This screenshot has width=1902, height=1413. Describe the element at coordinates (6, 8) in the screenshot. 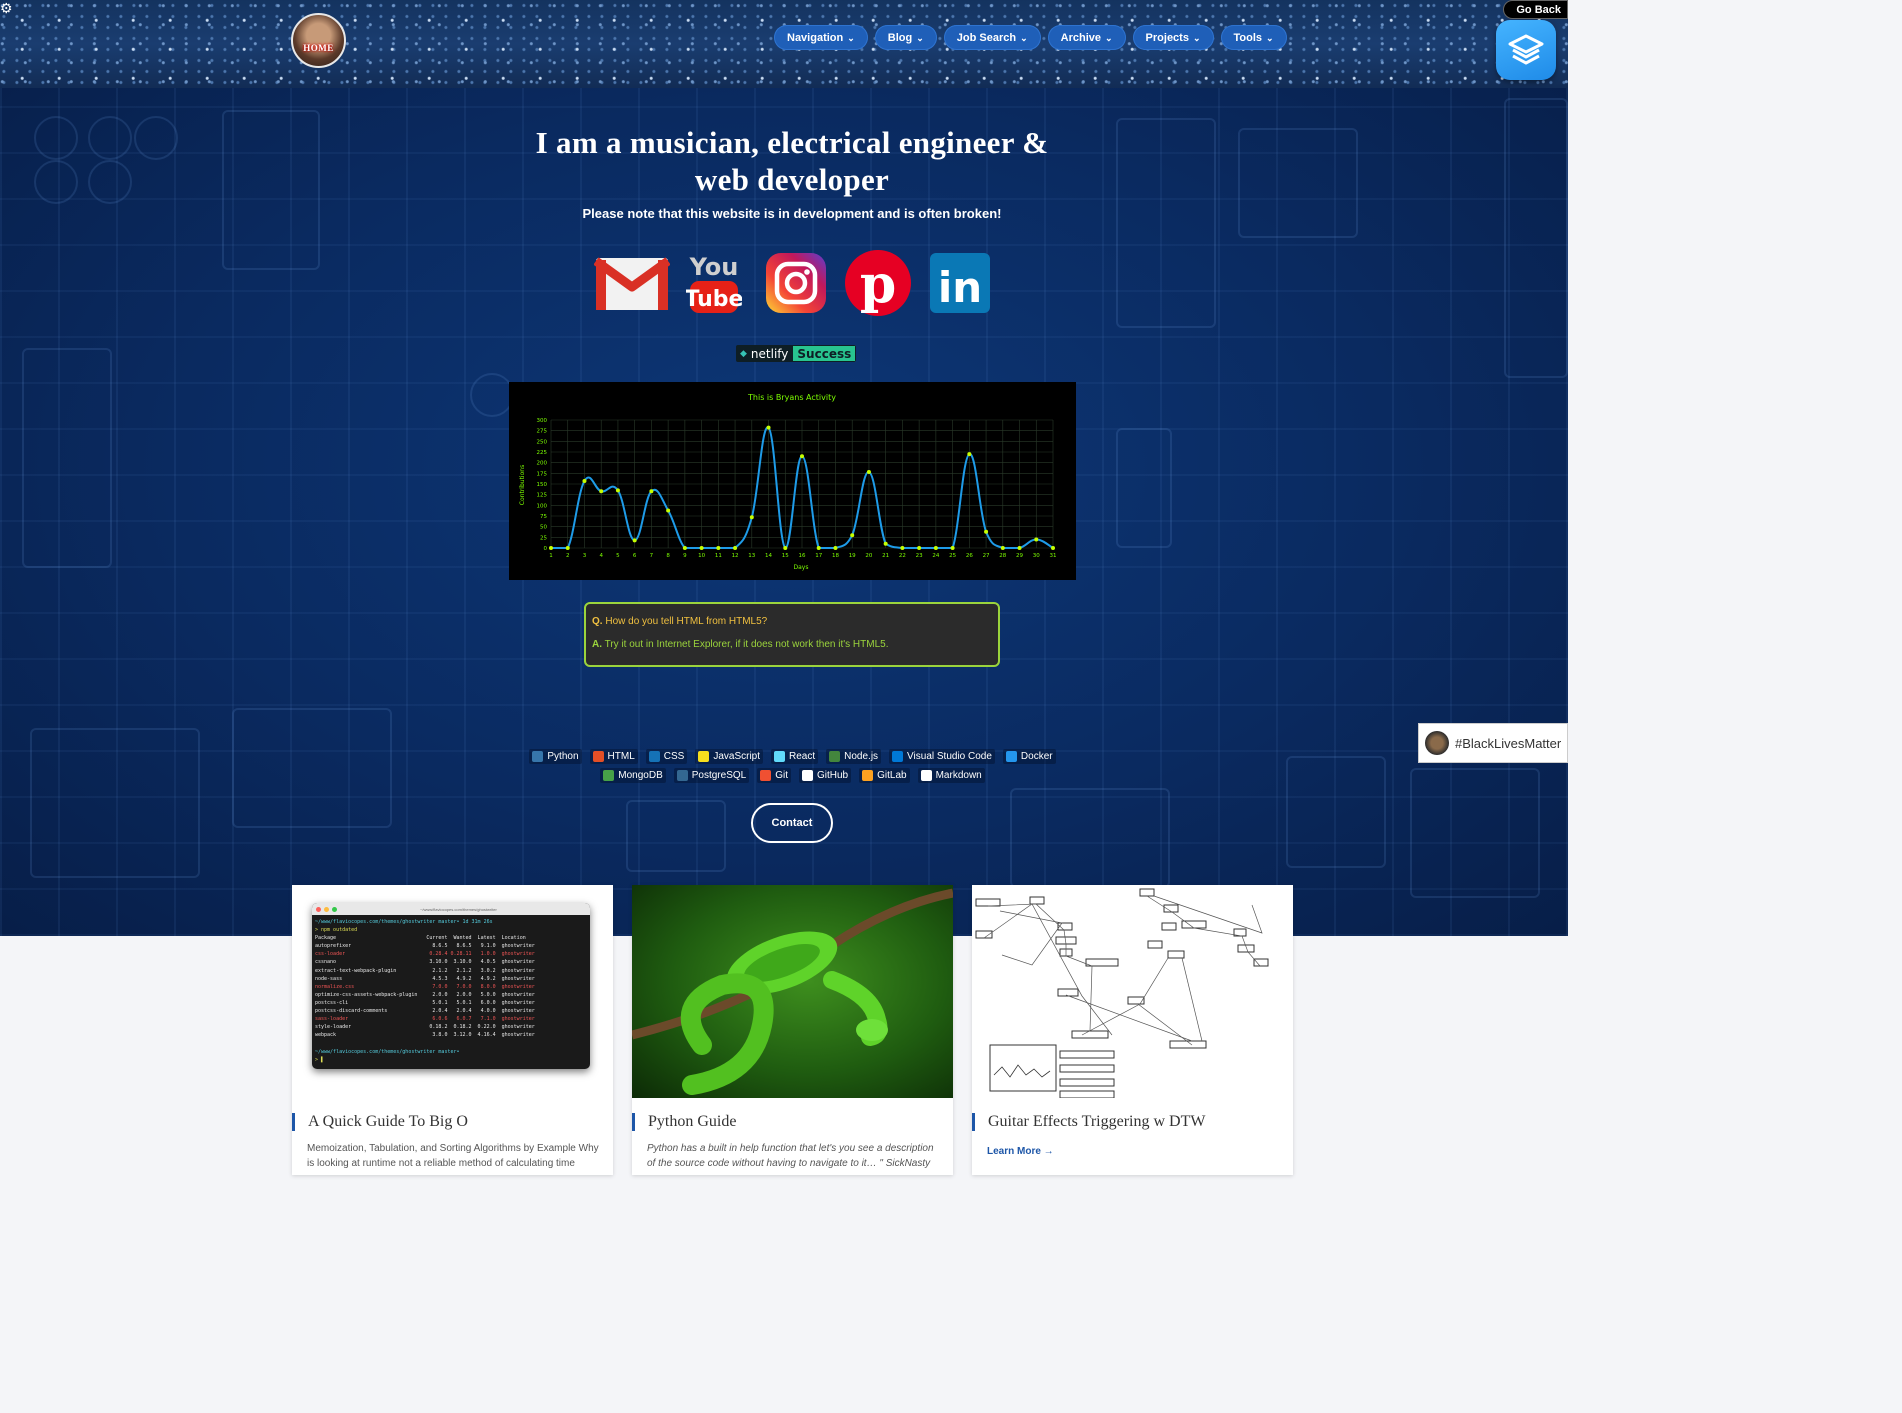

I see `gear-icon: ⚙` at that location.